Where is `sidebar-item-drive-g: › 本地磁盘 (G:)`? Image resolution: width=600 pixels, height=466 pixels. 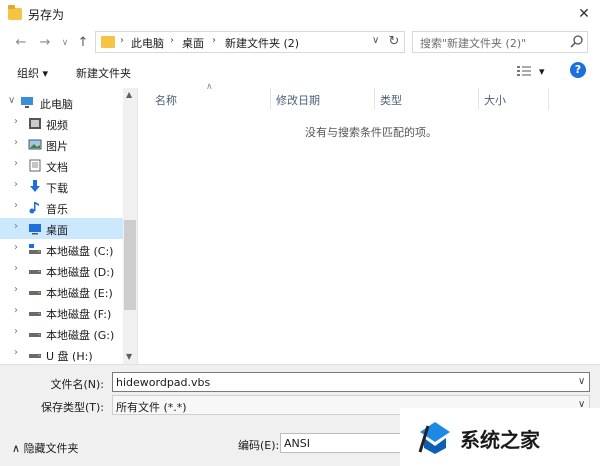
sidebar-item-drive-g: › 本地磁盘 (G:) is located at coordinates (61, 333).